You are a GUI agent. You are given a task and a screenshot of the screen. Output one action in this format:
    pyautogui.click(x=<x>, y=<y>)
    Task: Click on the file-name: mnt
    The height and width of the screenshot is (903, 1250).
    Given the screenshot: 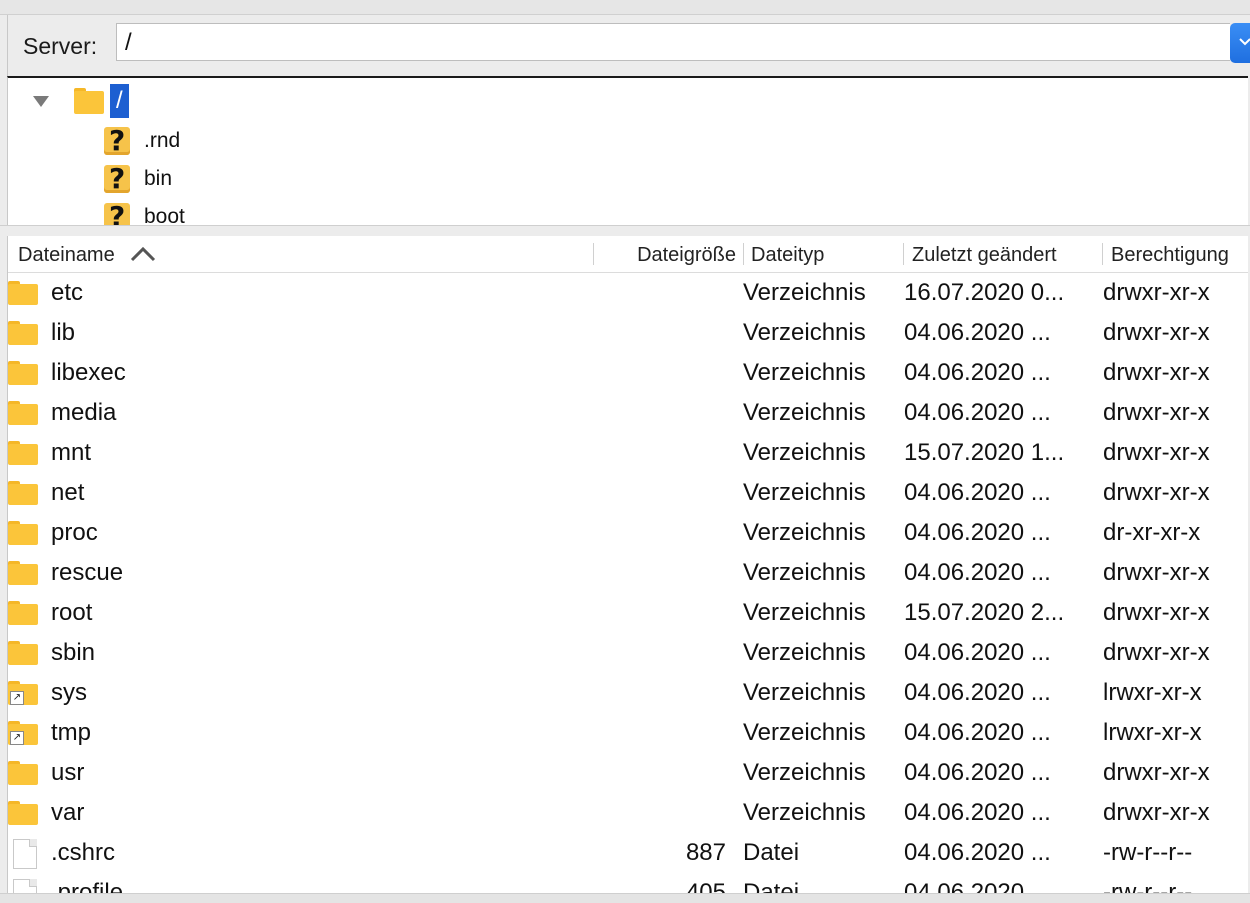 What is the action you would take?
    pyautogui.click(x=71, y=452)
    